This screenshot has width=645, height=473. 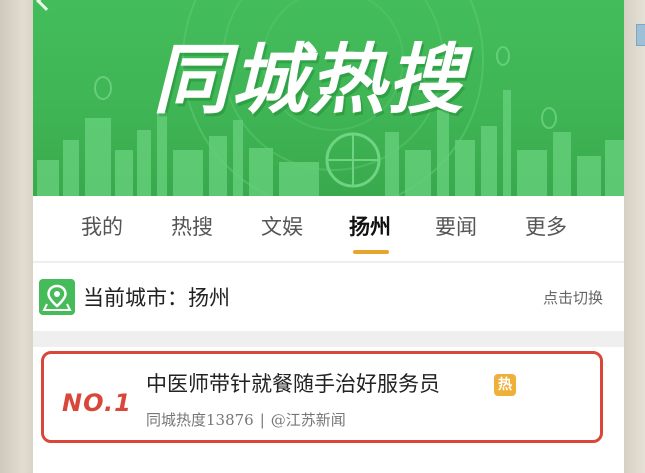 I want to click on rank-label: NO.1, so click(x=97, y=403).